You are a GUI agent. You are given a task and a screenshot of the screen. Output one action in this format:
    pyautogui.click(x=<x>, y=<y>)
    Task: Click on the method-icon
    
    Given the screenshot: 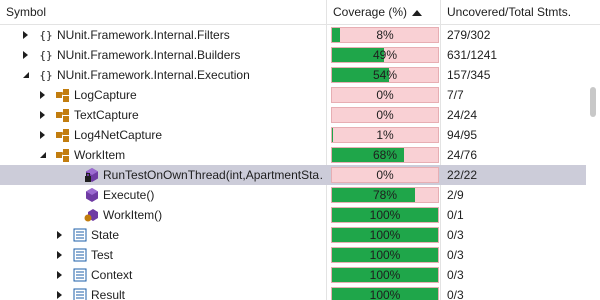 What is the action you would take?
    pyautogui.click(x=92, y=195)
    